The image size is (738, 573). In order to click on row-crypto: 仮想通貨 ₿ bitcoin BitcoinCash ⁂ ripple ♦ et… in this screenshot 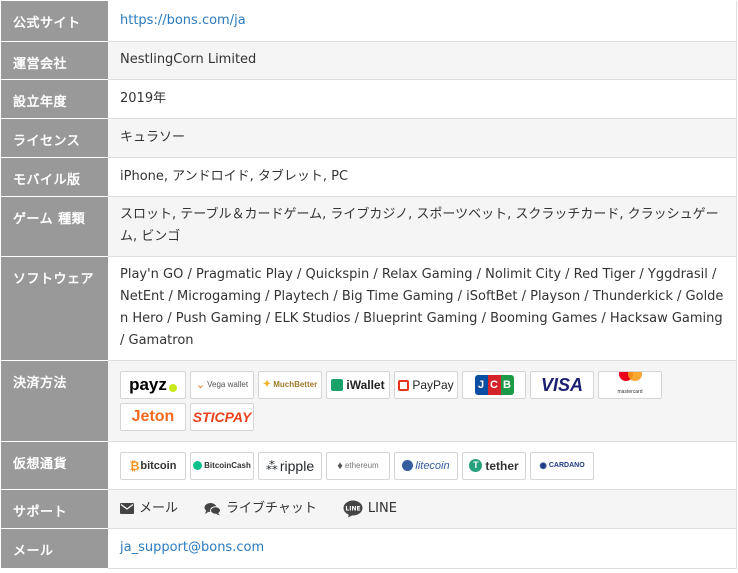, I will do `click(369, 465)`.